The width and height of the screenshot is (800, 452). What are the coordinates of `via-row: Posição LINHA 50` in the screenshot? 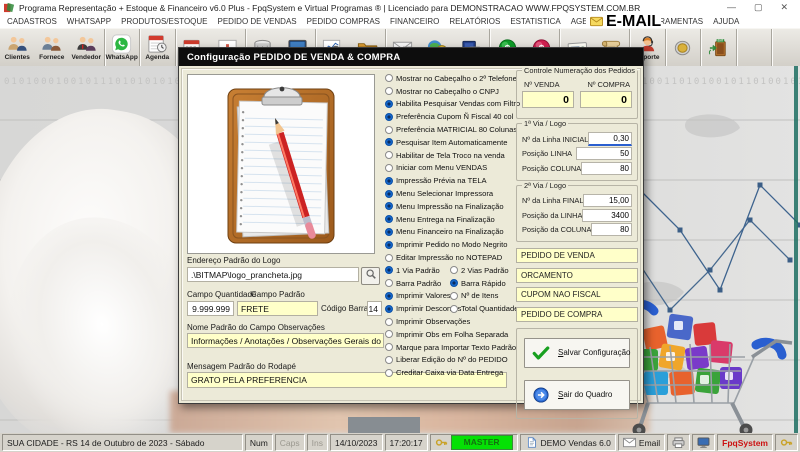 It's located at (577, 154).